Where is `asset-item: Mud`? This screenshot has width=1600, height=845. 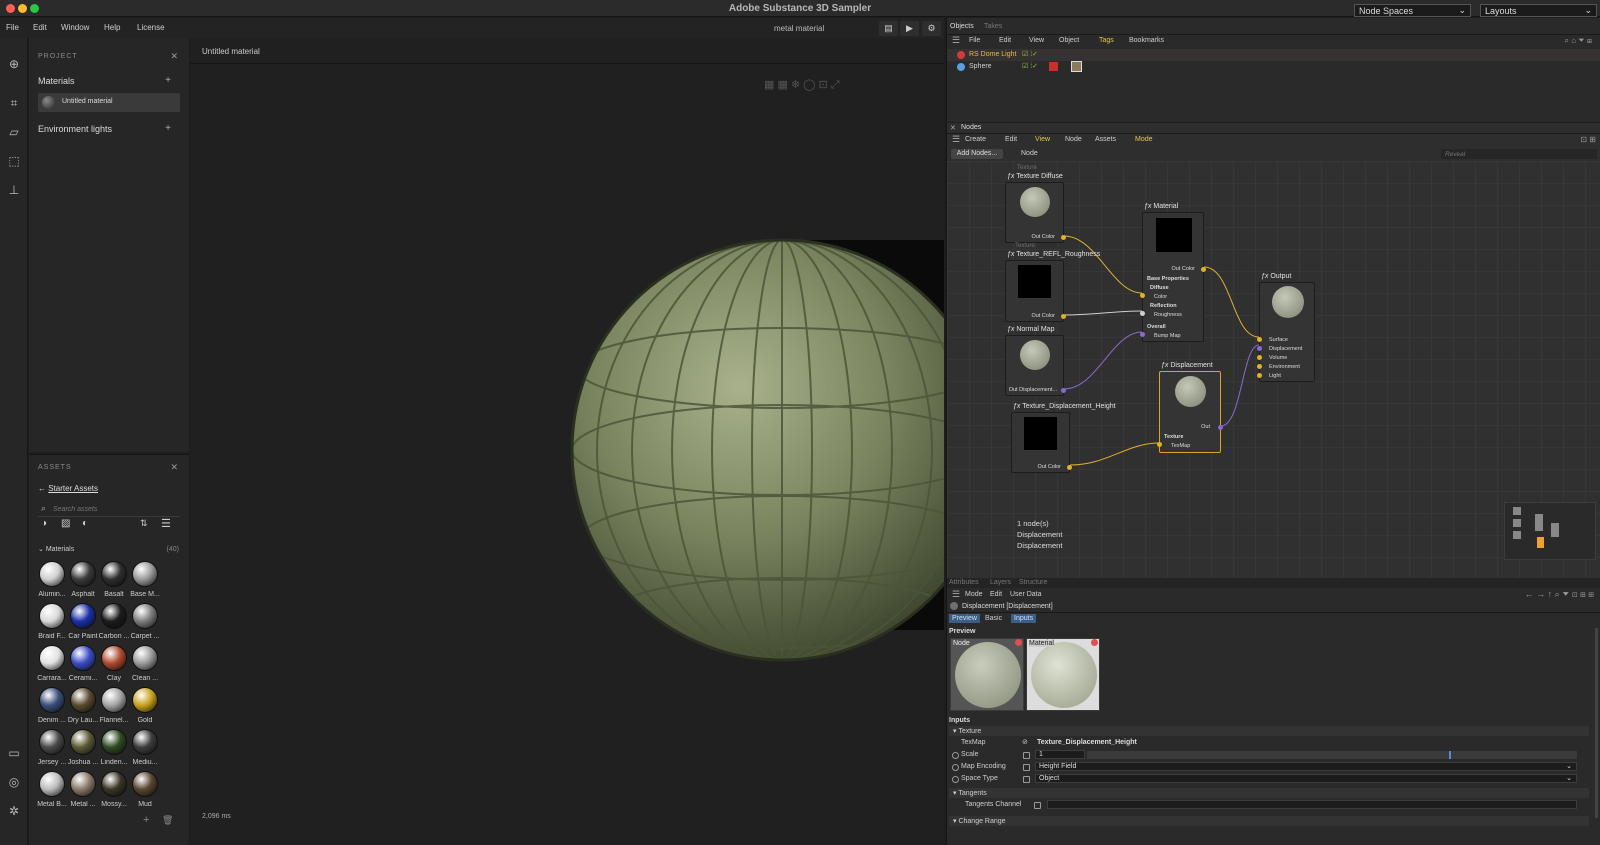 asset-item: Mud is located at coordinates (145, 789).